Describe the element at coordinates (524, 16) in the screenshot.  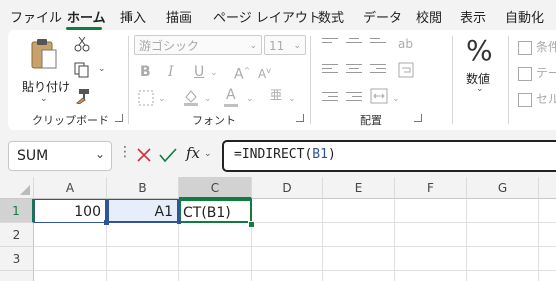
I see `tab-automate: 自動化` at that location.